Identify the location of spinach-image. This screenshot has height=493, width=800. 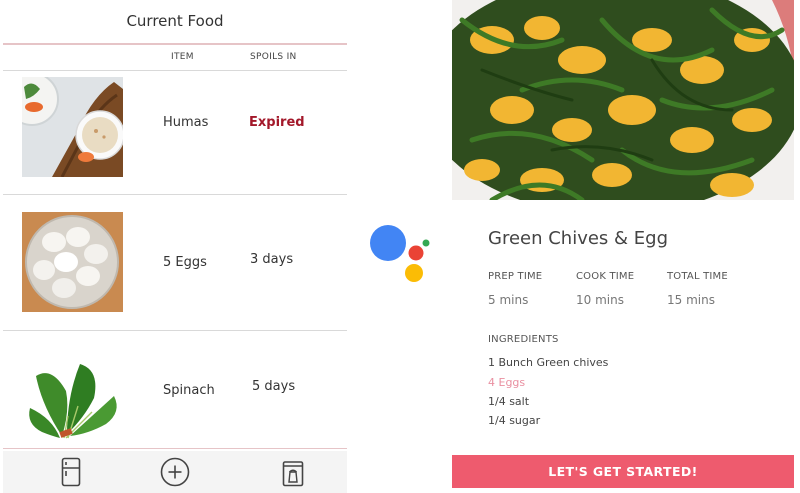
(72, 396).